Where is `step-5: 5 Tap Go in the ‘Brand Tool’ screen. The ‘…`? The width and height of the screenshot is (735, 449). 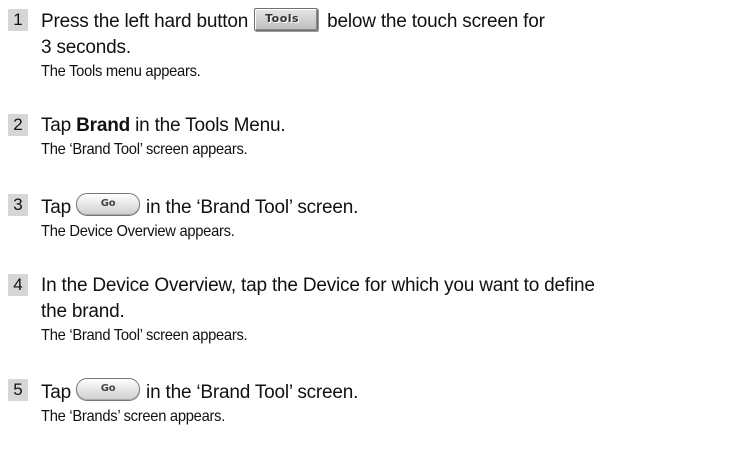 step-5: 5 Tap Go in the ‘Brand Tool’ screen. The ‘… is located at coordinates (368, 403).